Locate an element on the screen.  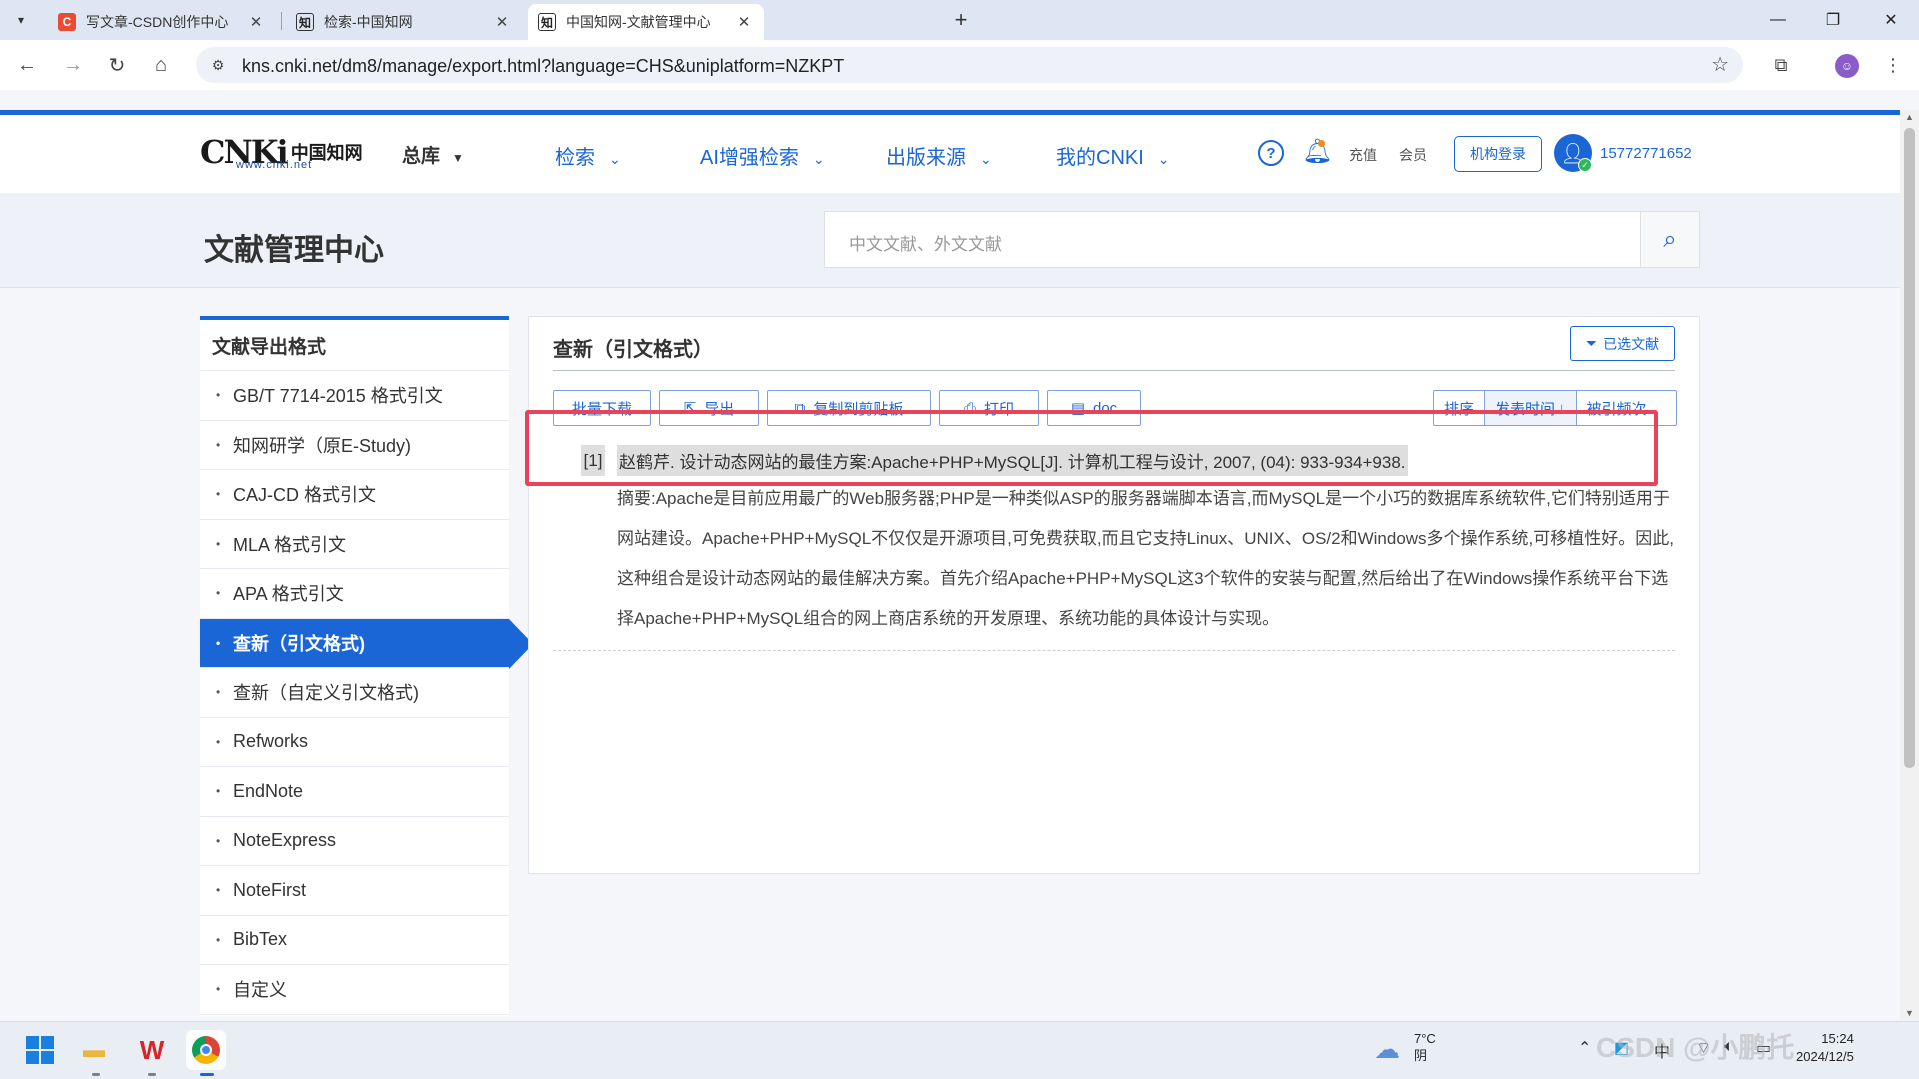
selected-docs-button: ⏷ 已选文献 is located at coordinates (1622, 343).